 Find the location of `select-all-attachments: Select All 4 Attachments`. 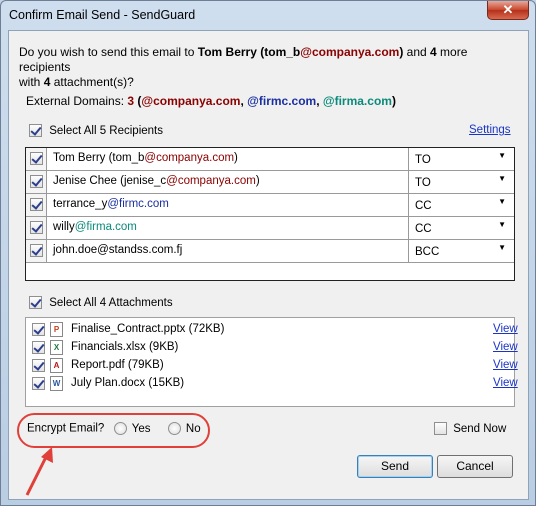

select-all-attachments: Select All 4 Attachments is located at coordinates (101, 302).